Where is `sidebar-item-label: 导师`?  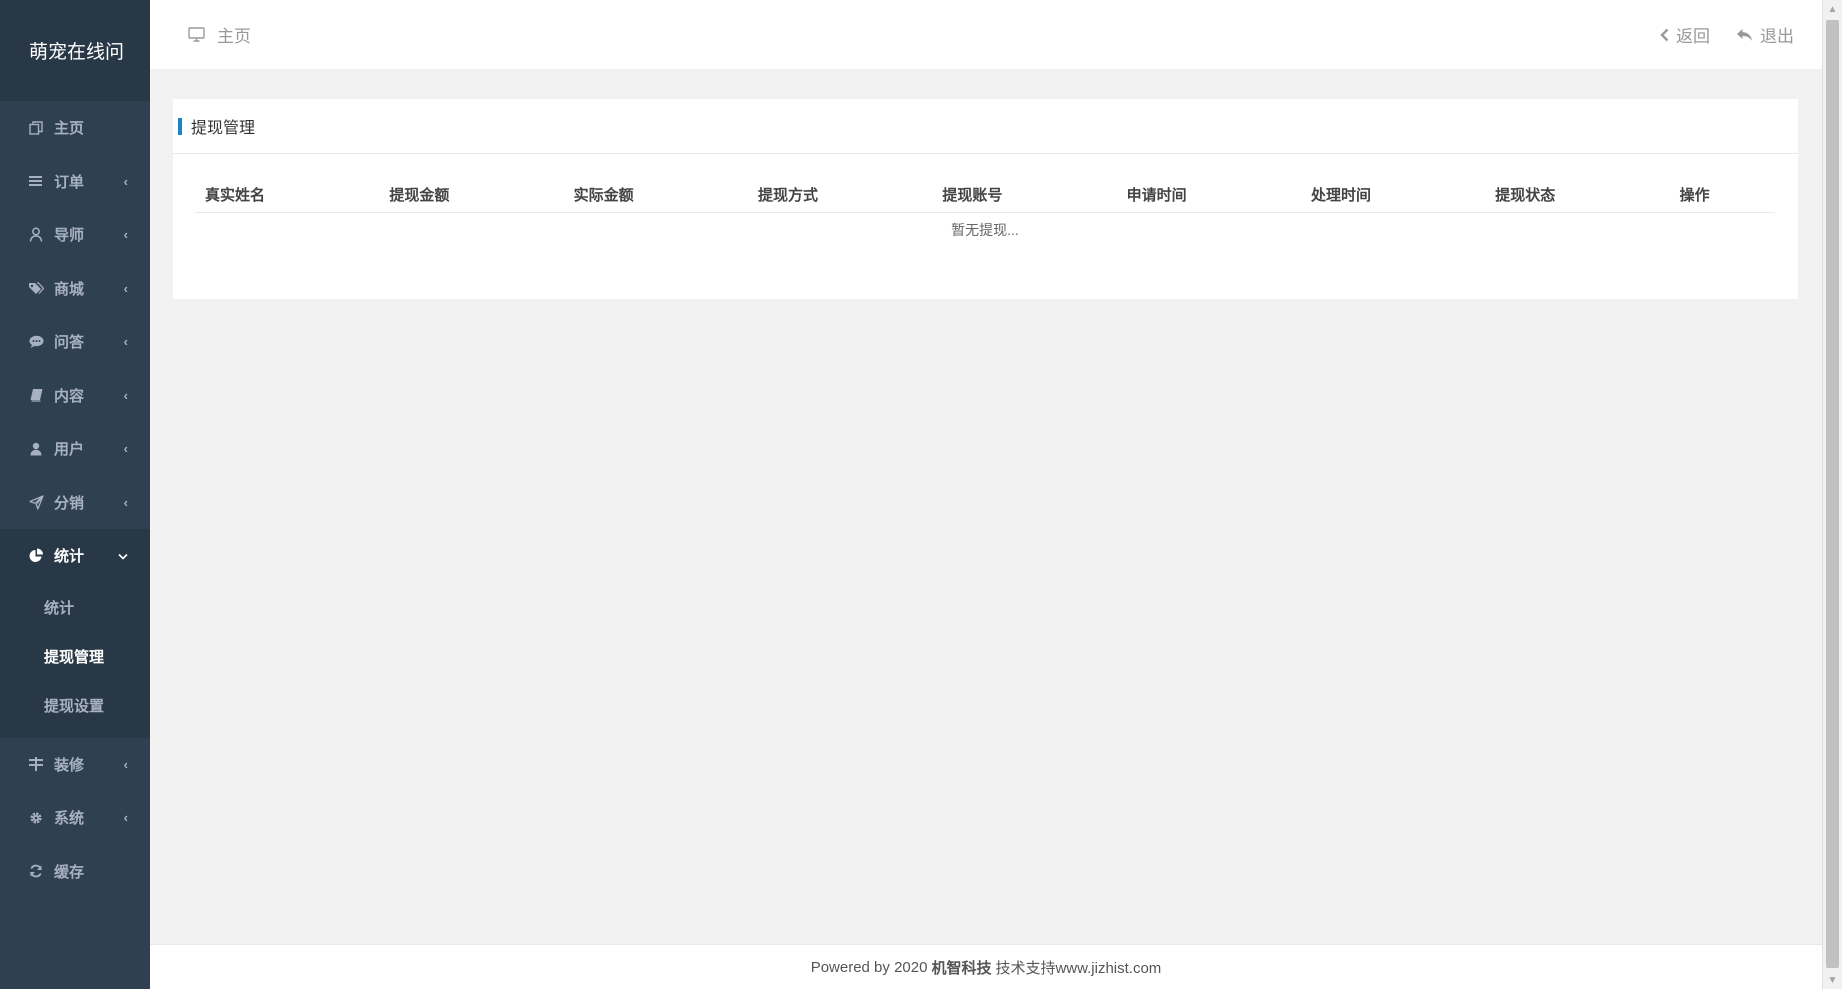
sidebar-item-label: 导师 is located at coordinates (69, 236).